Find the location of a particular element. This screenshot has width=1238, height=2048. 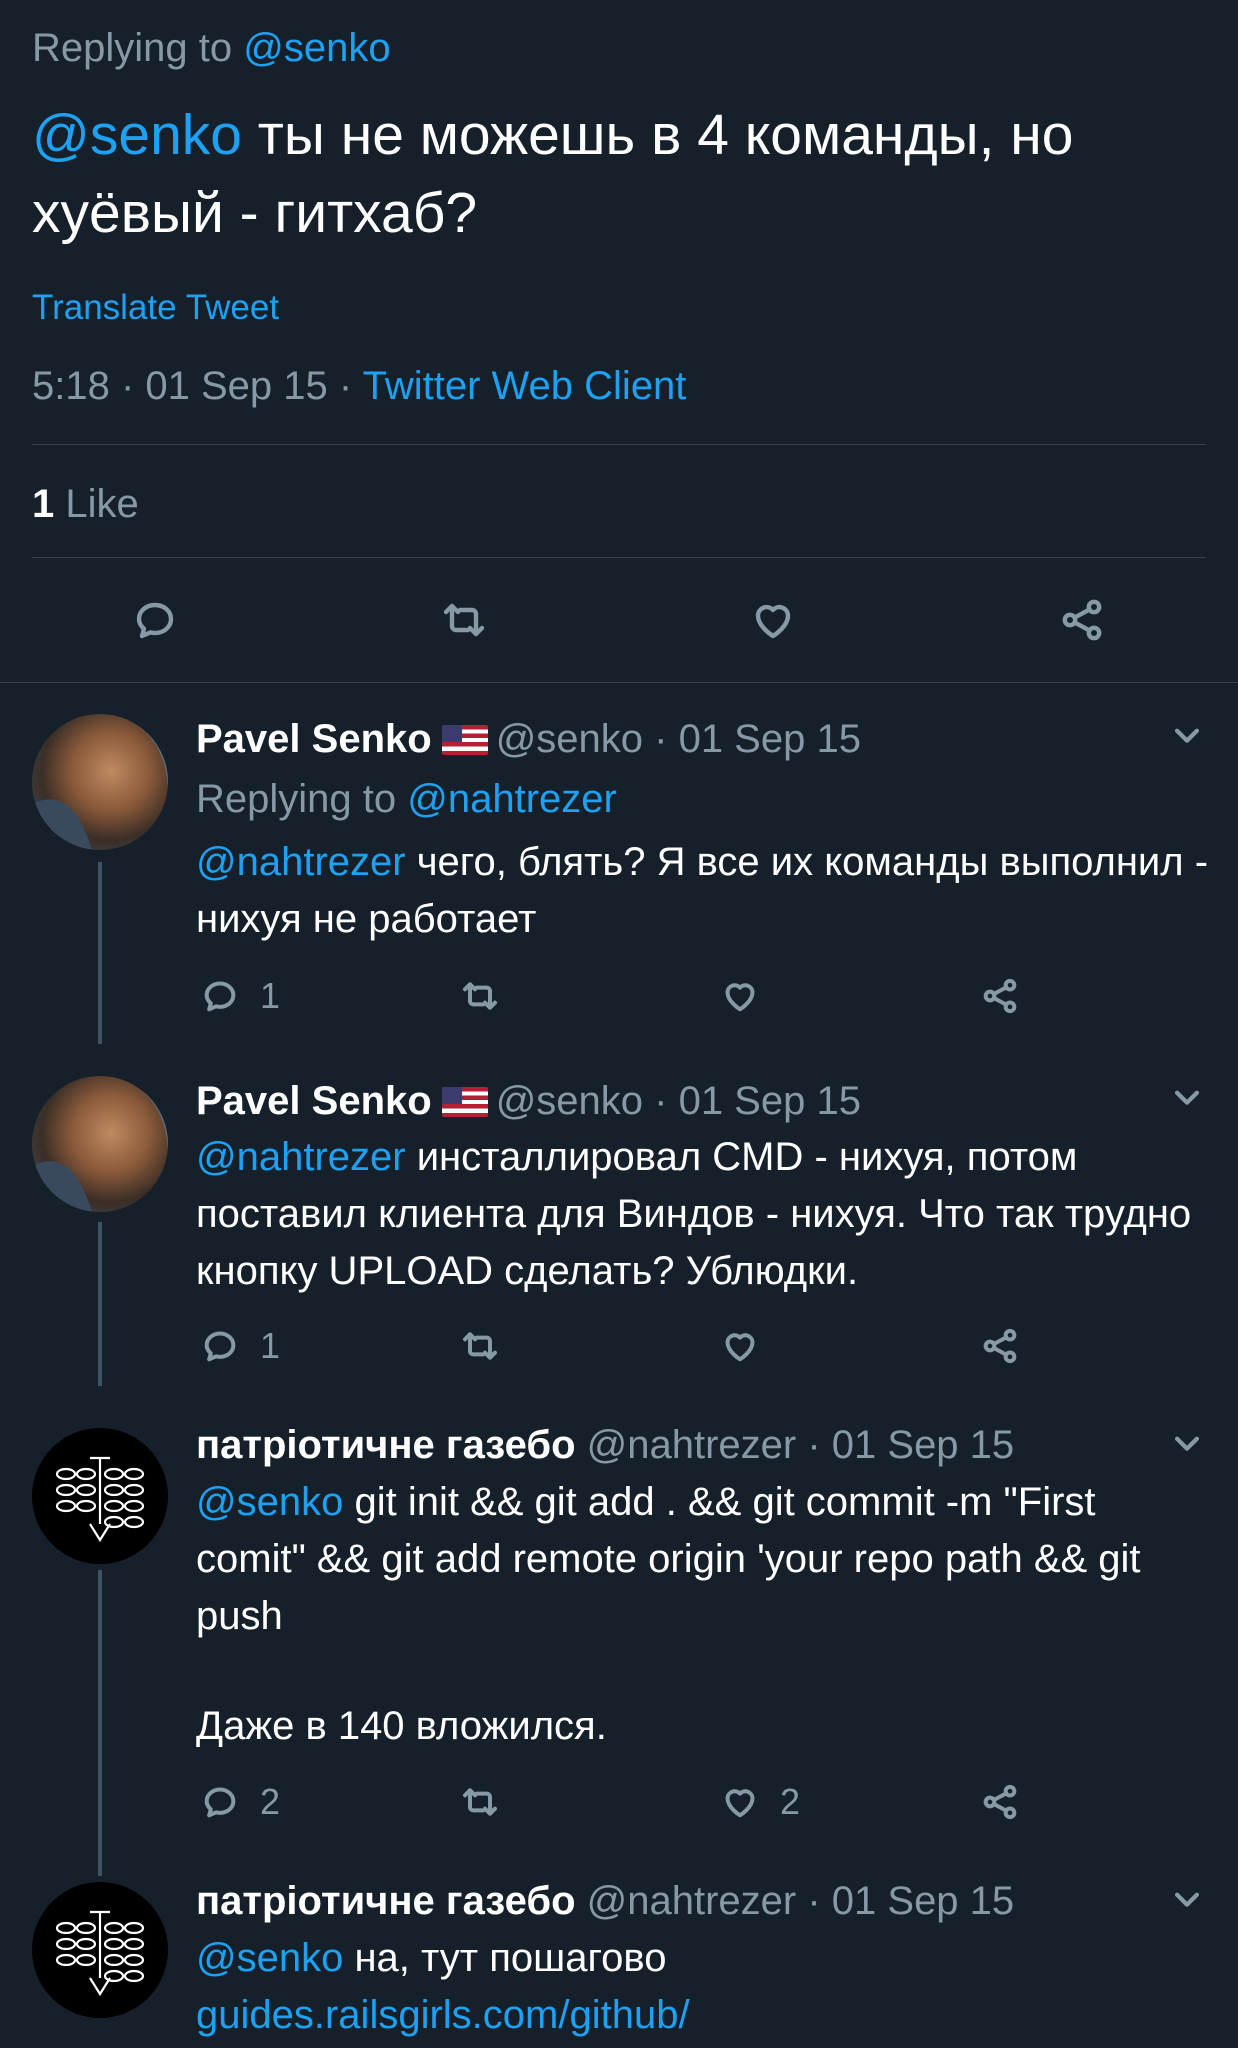

reply-button: 2 is located at coordinates (240, 1802).